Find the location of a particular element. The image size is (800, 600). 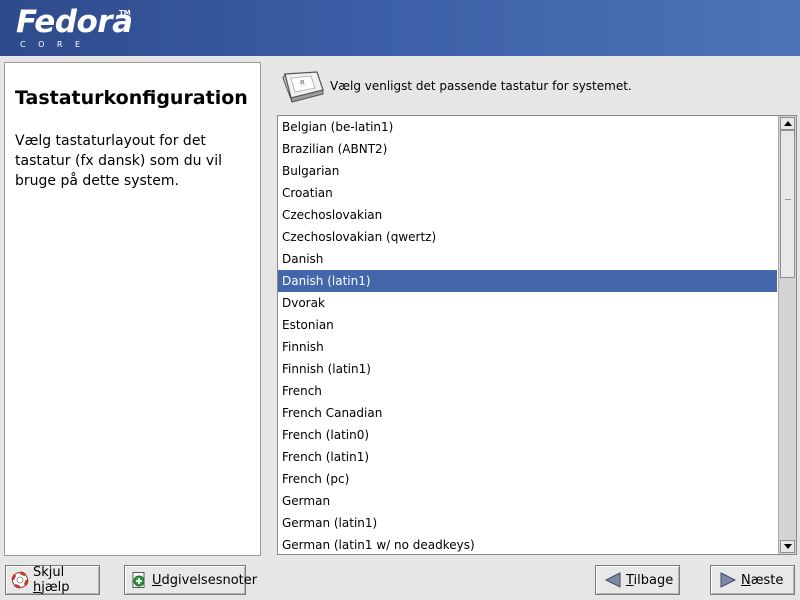

arrow-up-icon is located at coordinates (788, 123).